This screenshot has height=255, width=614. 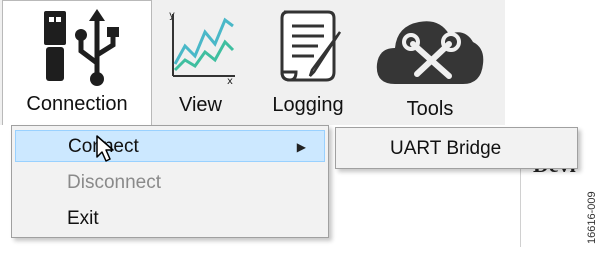 What do you see at coordinates (592, 217) in the screenshot?
I see `figure-id: 16616-009` at bounding box center [592, 217].